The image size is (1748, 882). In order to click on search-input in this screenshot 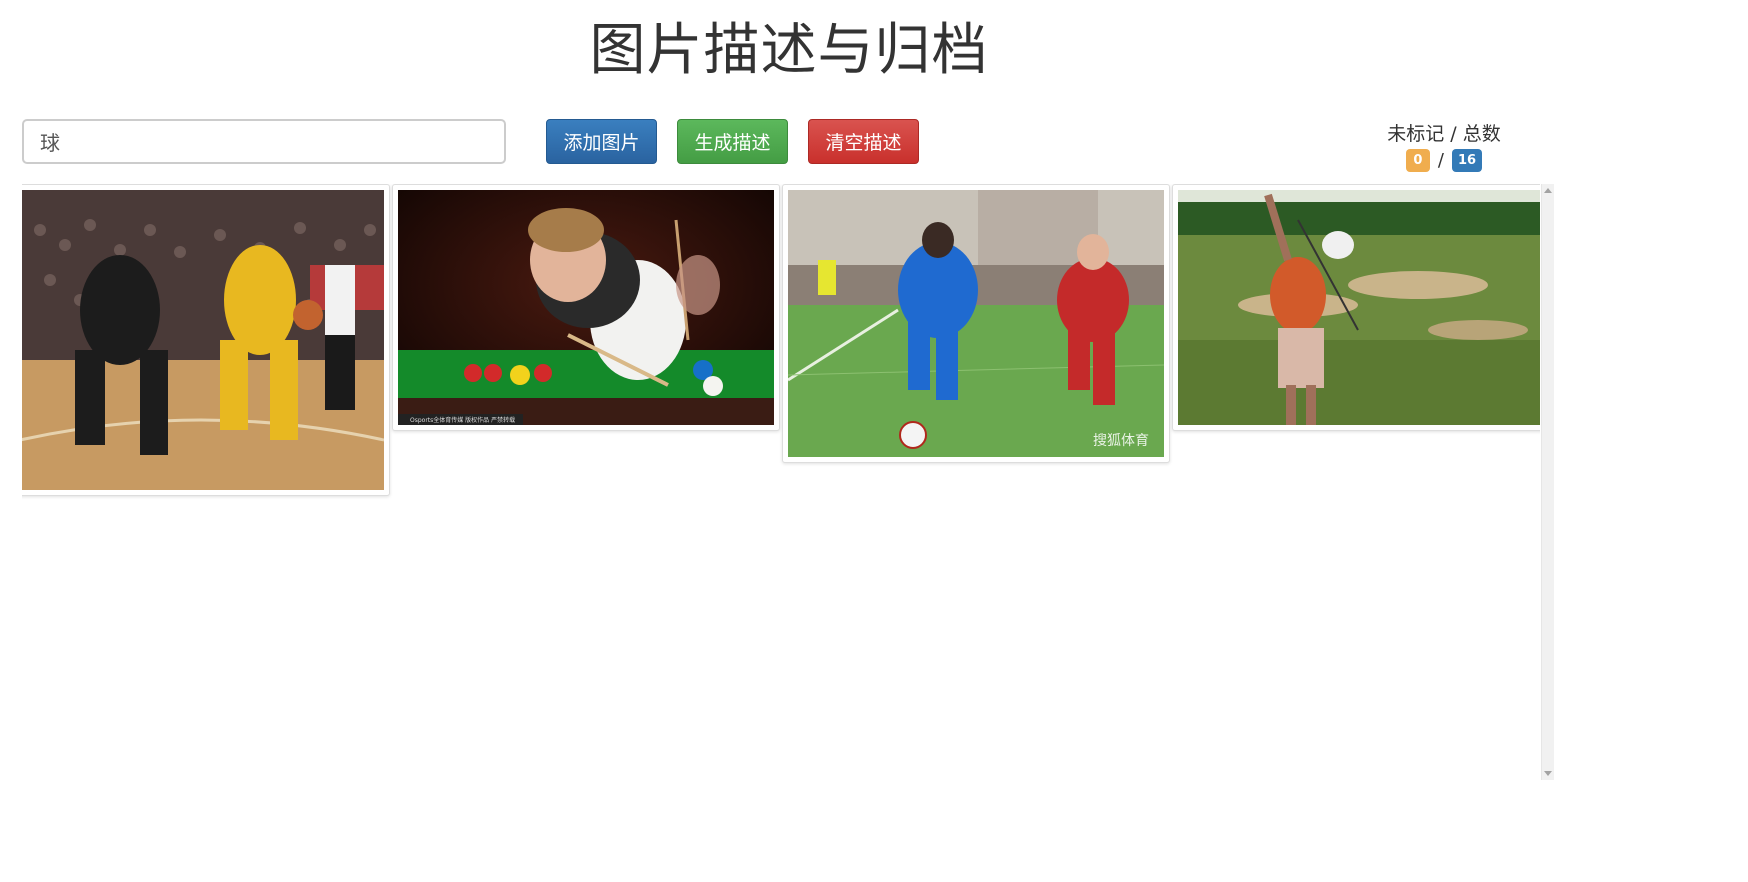, I will do `click(264, 141)`.